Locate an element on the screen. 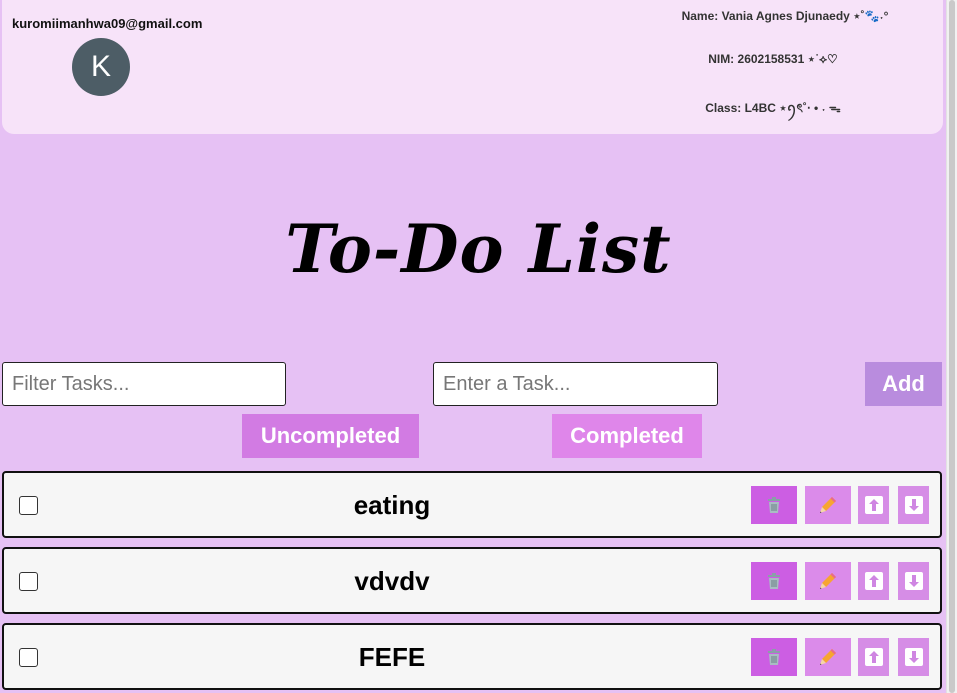  scrollbar-thumb is located at coordinates (952, 346).